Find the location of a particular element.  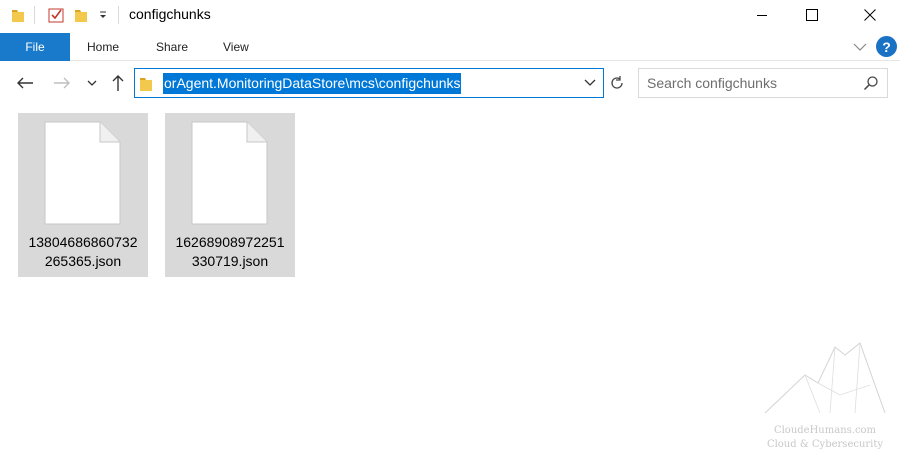

watermark: CloudeHumans.com Cloud & Cybersecurity is located at coordinates (825, 392).